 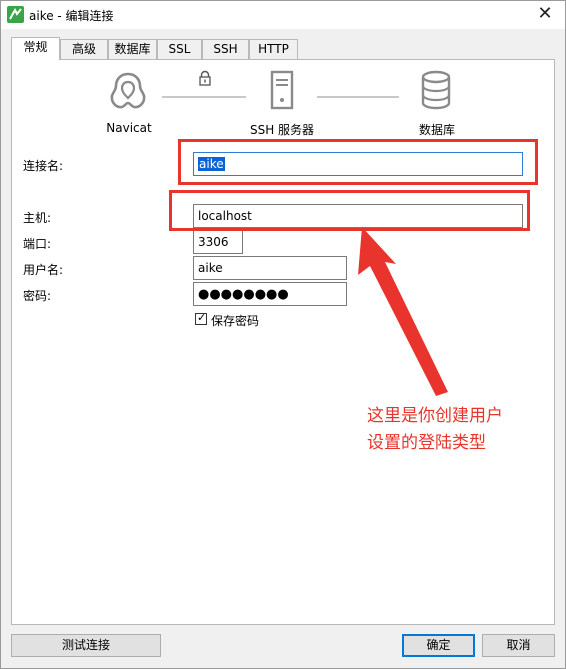 What do you see at coordinates (218, 242) in the screenshot?
I see `port-input: 3306` at bounding box center [218, 242].